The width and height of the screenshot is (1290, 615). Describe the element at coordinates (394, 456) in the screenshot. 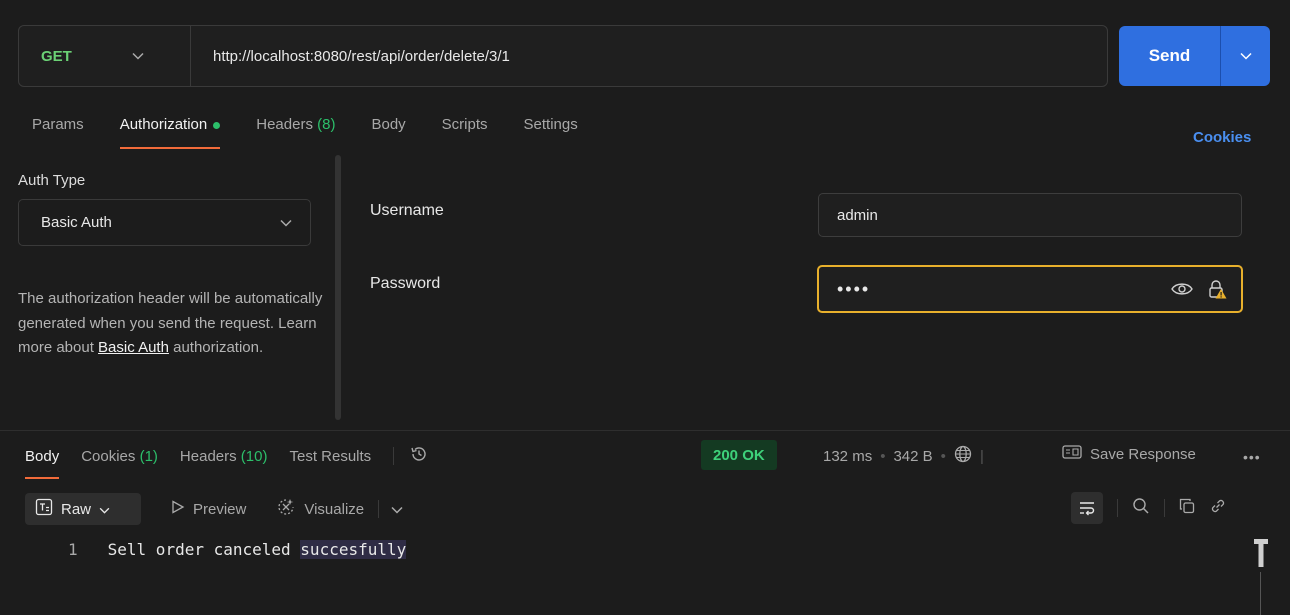

I see `tab-separator` at that location.